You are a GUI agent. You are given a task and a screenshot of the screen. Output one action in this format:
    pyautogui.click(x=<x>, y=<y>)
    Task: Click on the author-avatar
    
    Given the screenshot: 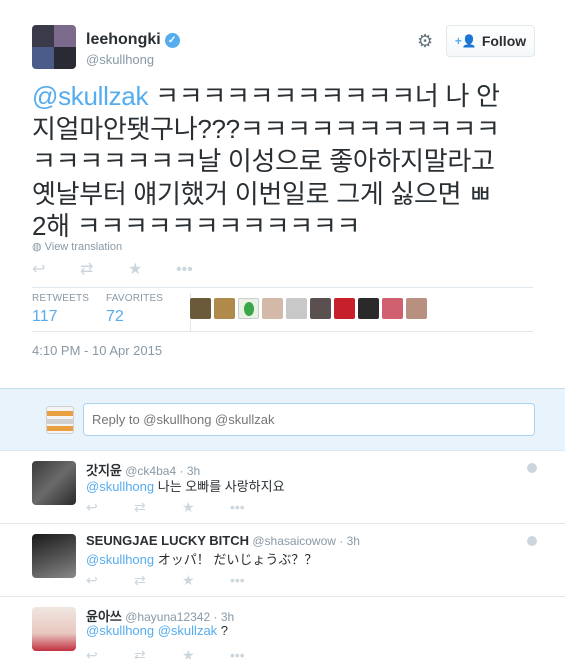 What is the action you would take?
    pyautogui.click(x=54, y=47)
    